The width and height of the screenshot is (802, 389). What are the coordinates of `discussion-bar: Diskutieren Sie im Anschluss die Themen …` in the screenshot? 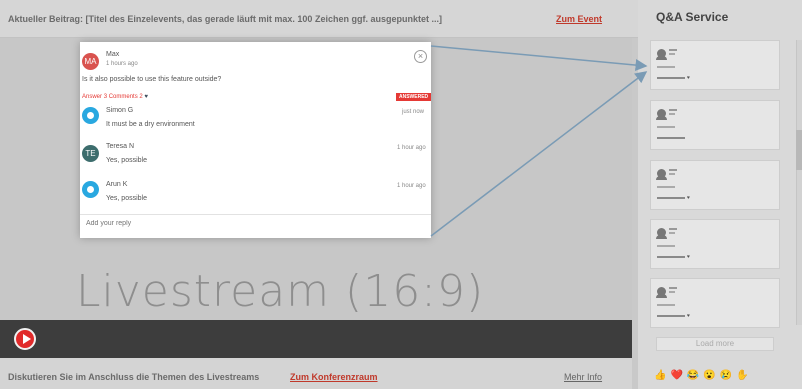 It's located at (316, 373).